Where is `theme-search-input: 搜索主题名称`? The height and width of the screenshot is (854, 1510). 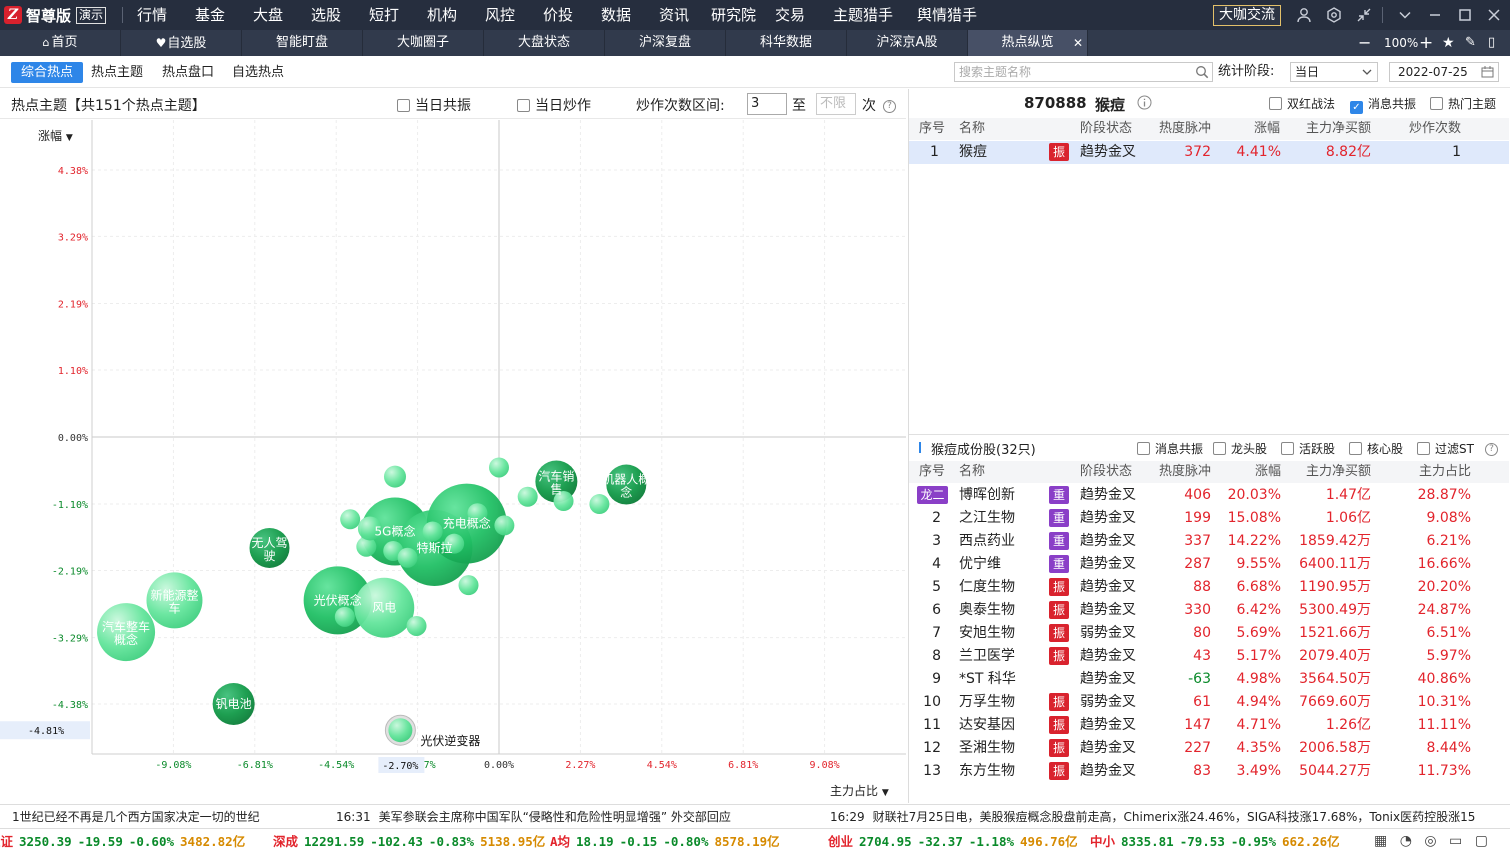 theme-search-input: 搜索主题名称 is located at coordinates (1083, 72).